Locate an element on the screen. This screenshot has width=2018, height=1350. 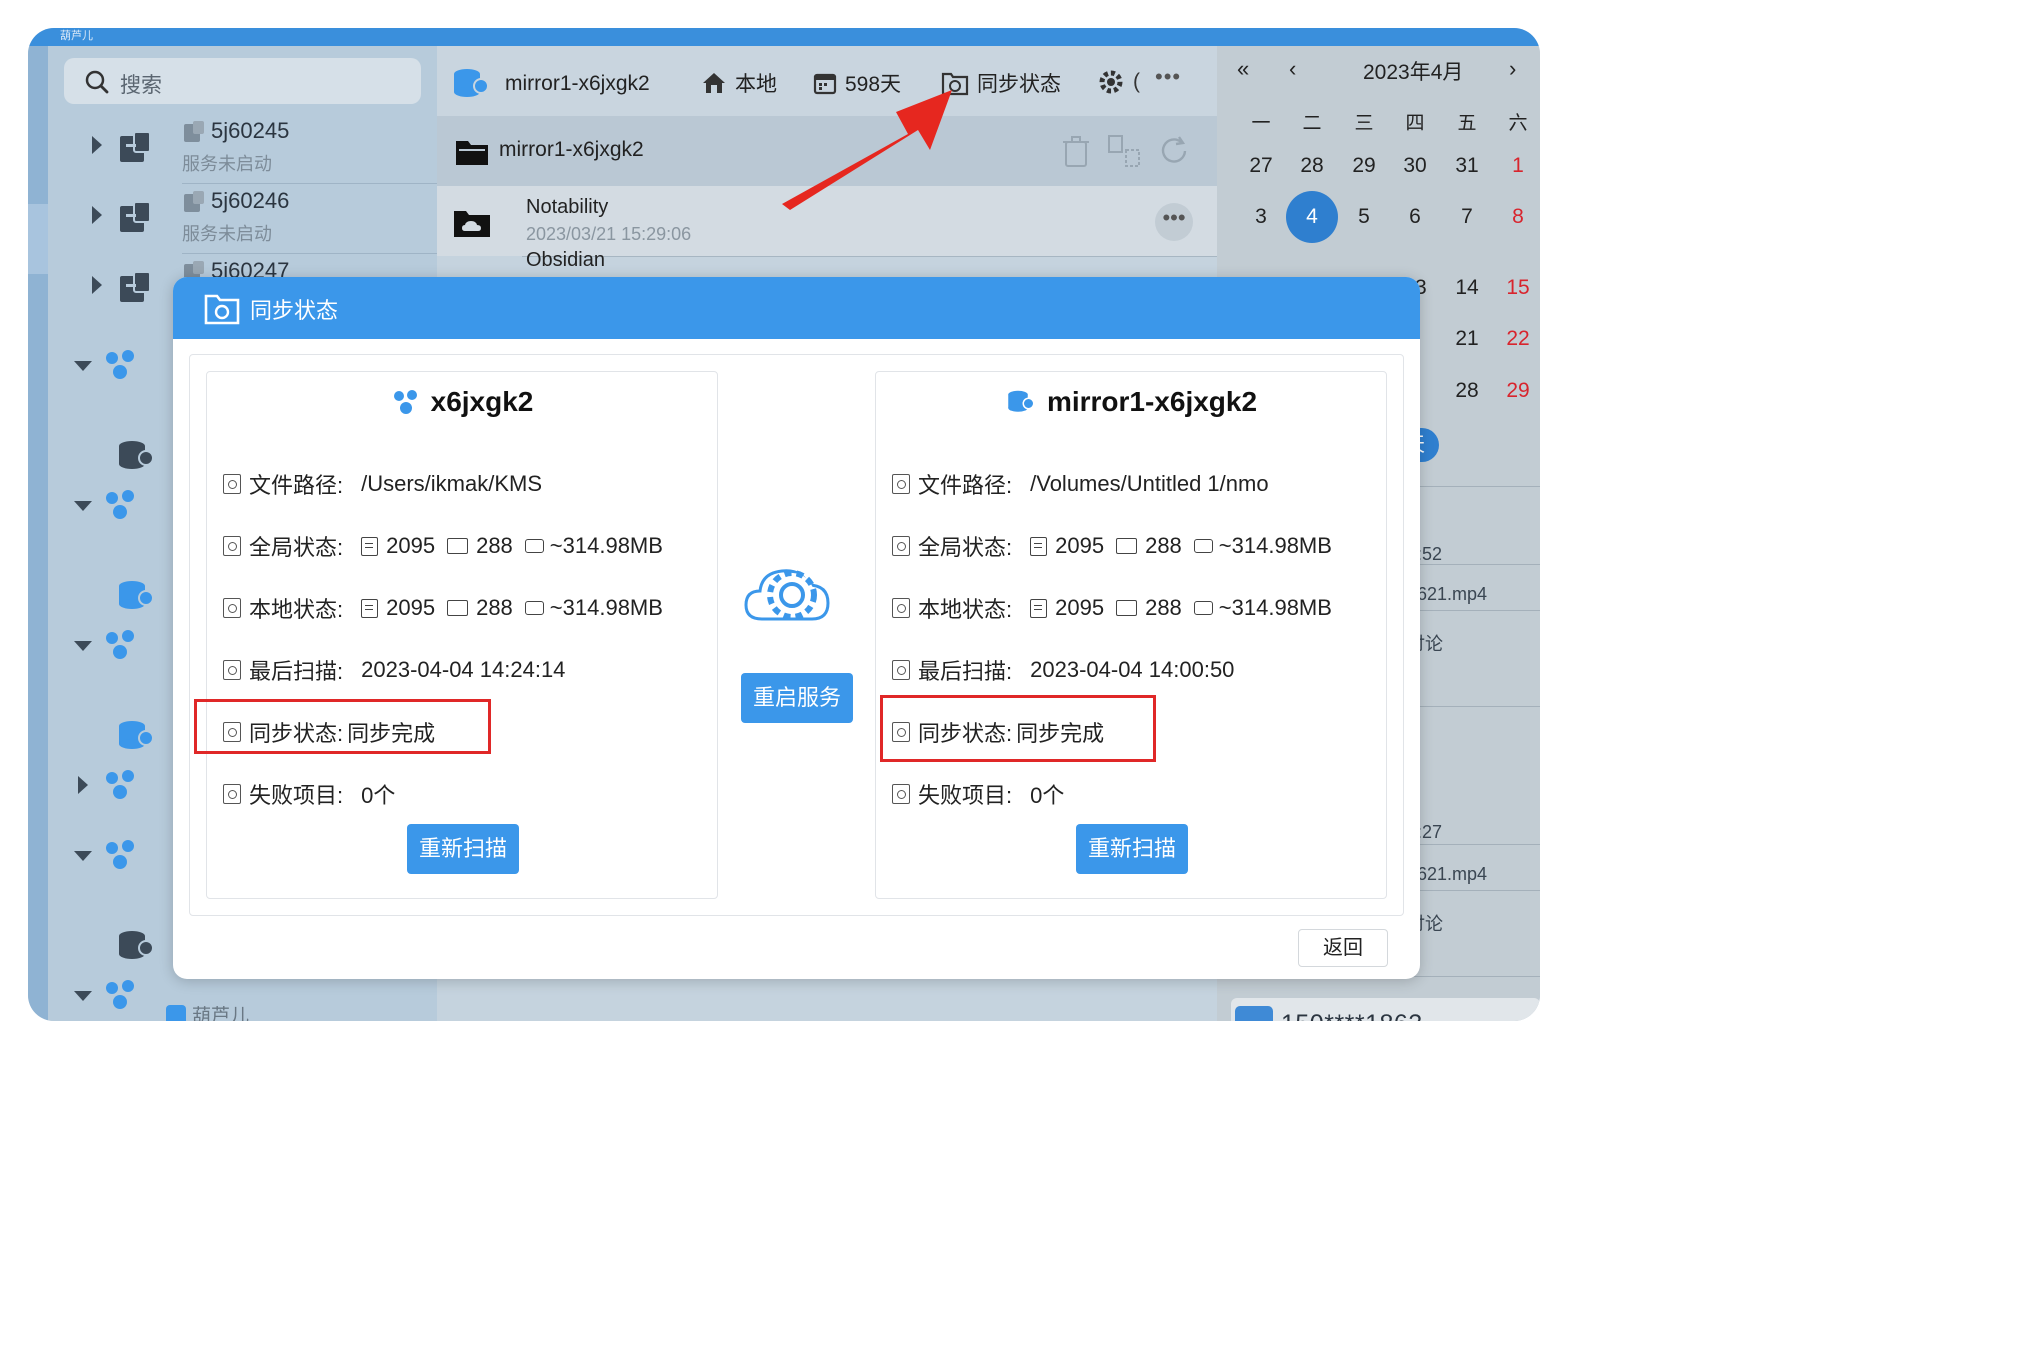
highlight-box is located at coordinates (1018, 728).